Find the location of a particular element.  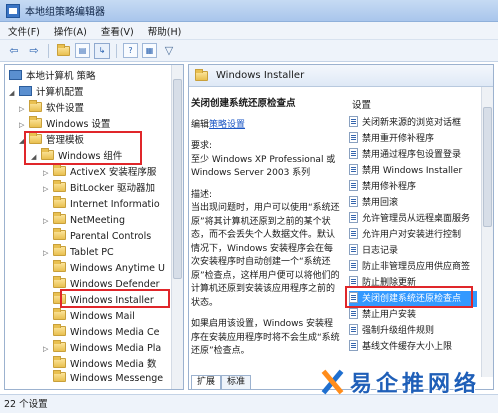

tree-item-tablet-pc: ▷ Tablet PC is located at coordinates (78, 252).